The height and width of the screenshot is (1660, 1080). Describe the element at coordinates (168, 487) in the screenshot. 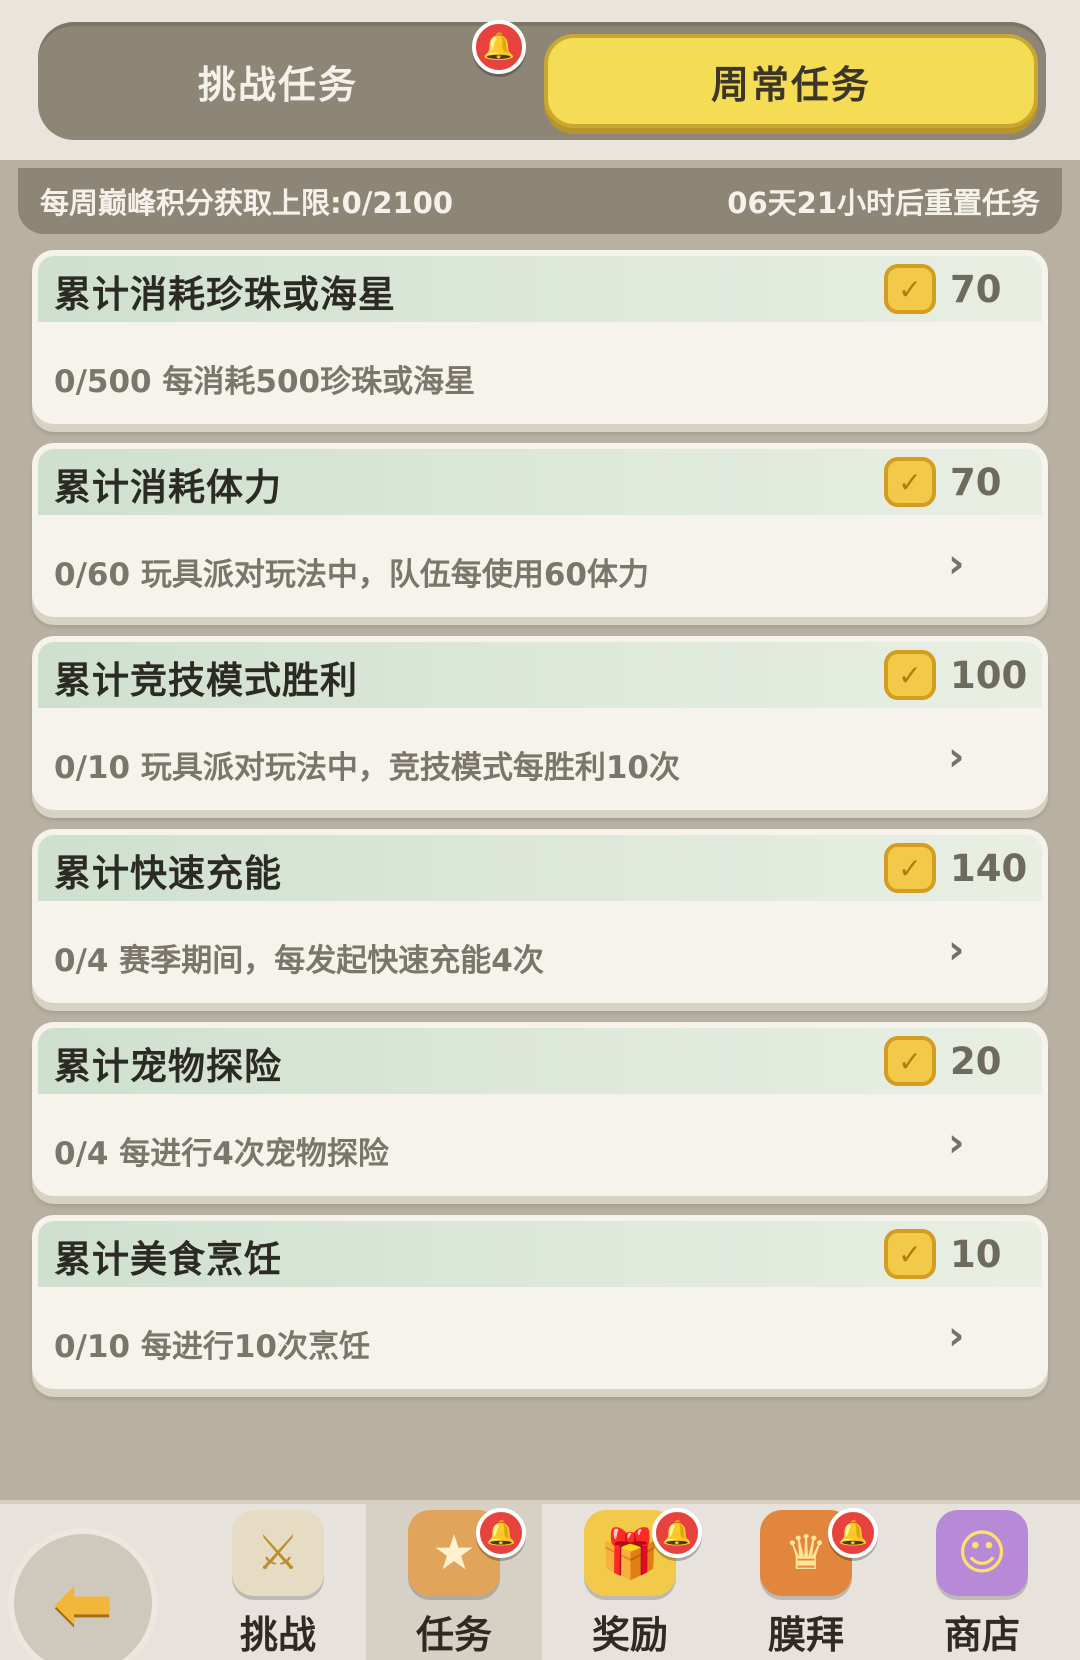

I see `task-title: 累计消耗体力` at that location.